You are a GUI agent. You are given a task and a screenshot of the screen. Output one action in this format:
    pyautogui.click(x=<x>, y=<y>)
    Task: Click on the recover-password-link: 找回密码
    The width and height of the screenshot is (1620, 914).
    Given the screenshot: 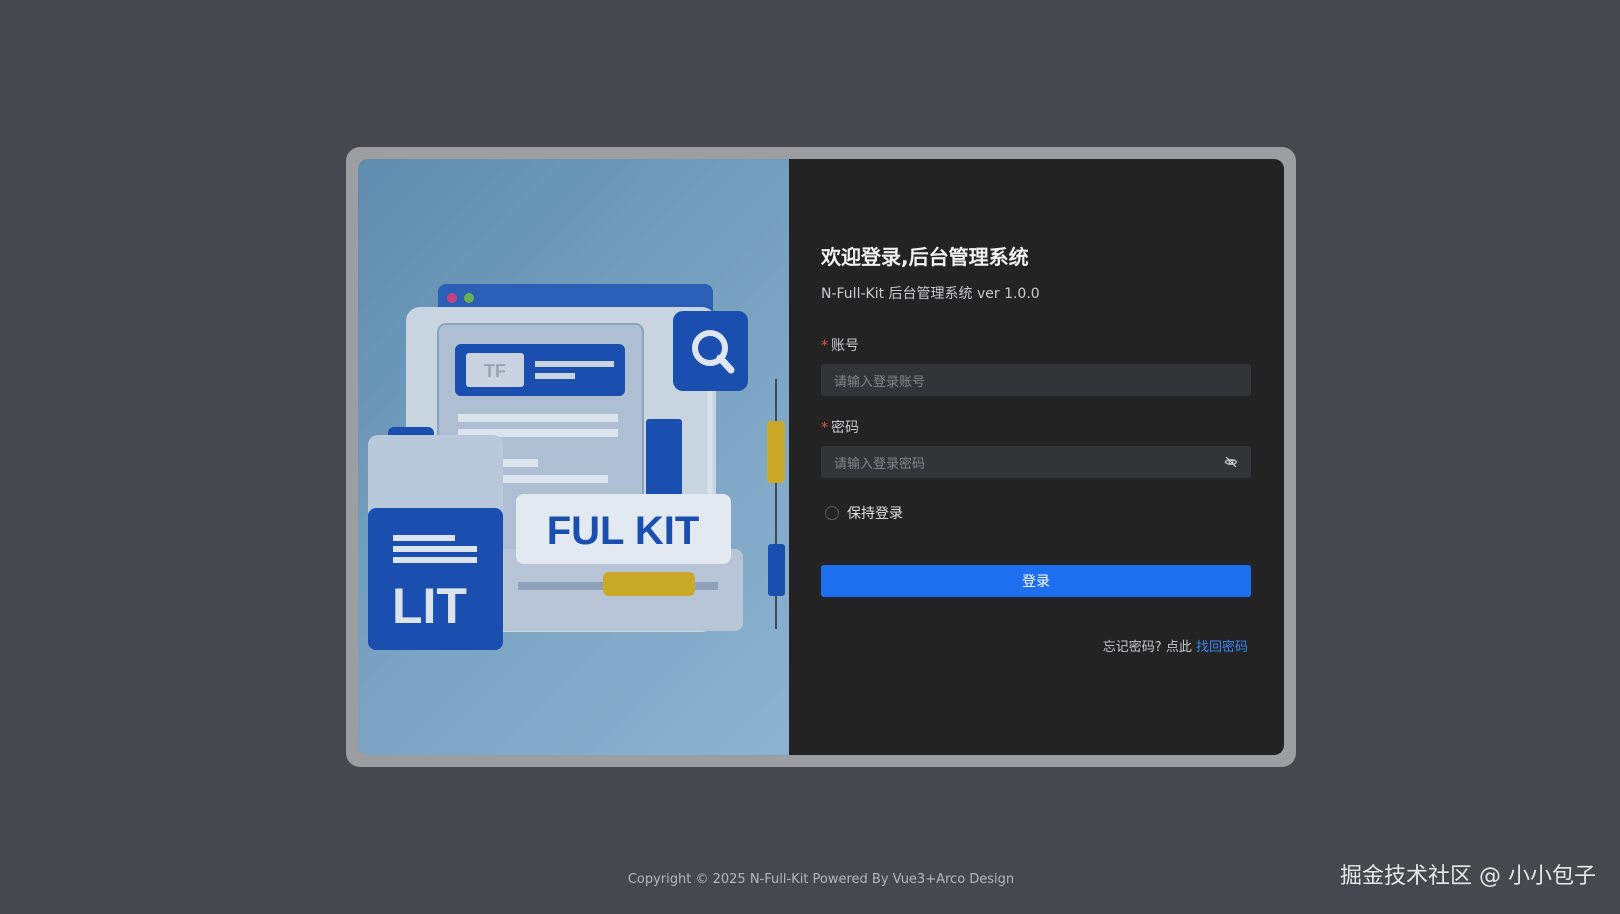 What is the action you would take?
    pyautogui.click(x=1222, y=647)
    